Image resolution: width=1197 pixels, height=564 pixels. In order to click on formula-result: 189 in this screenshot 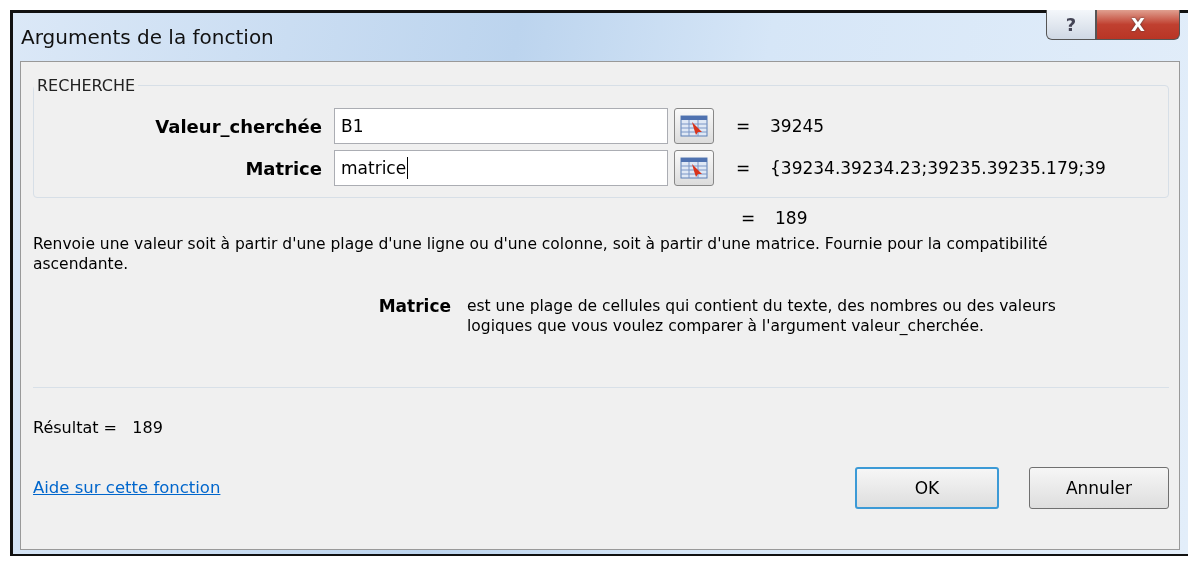, I will do `click(791, 218)`.